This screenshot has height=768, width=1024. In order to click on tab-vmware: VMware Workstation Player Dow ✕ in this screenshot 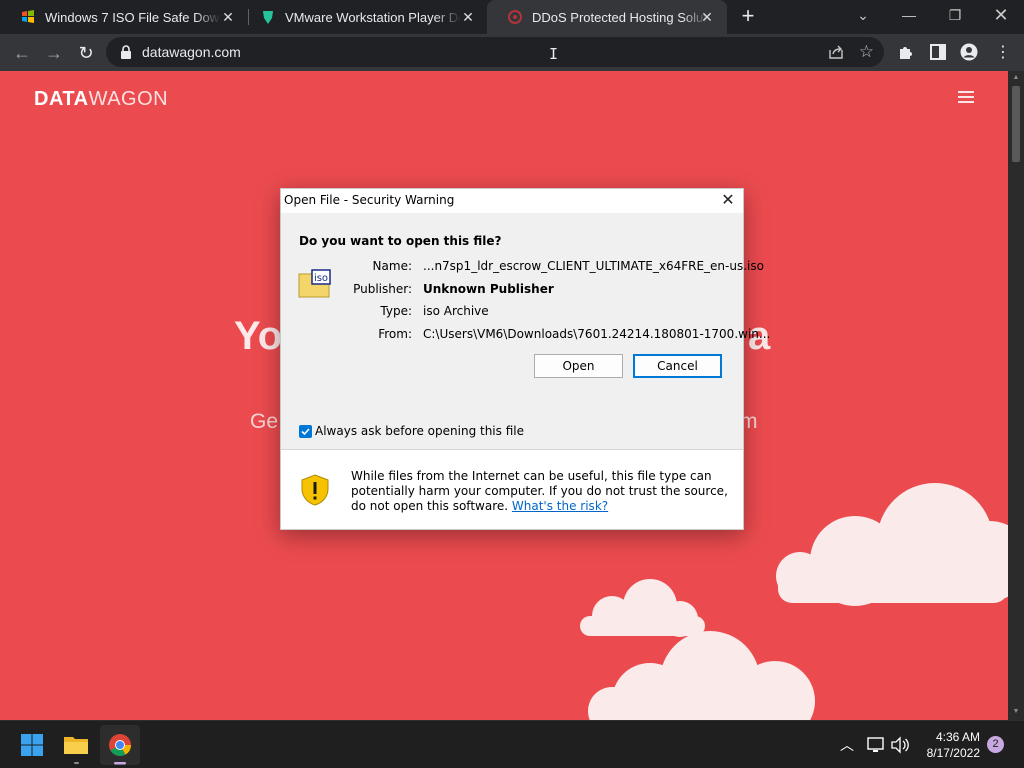, I will do `click(364, 17)`.